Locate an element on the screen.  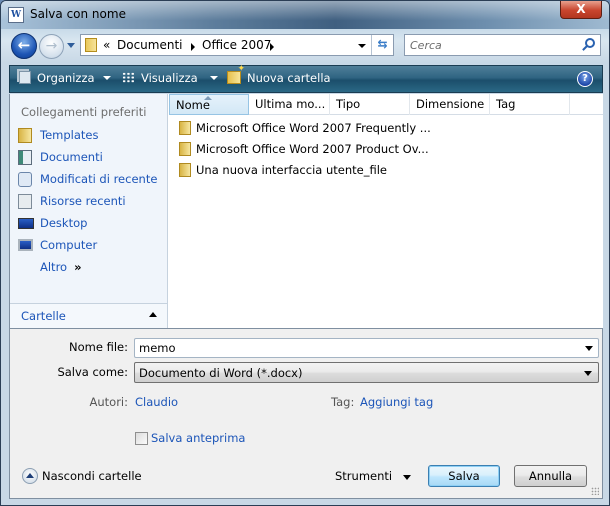
filename-label: Nome file: is located at coordinates (98, 347).